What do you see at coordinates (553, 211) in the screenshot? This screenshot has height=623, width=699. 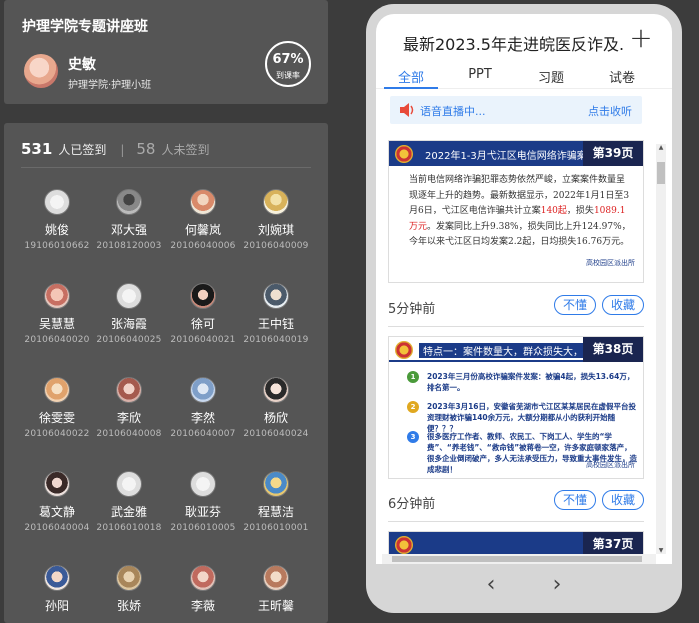 I see `slide-highlight: 140起` at bounding box center [553, 211].